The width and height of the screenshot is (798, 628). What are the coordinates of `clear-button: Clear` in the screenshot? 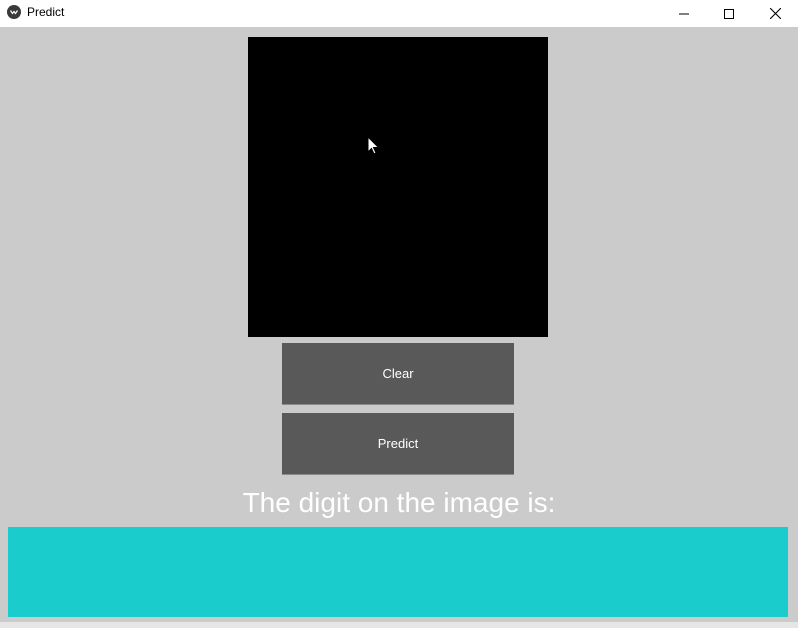 It's located at (398, 374).